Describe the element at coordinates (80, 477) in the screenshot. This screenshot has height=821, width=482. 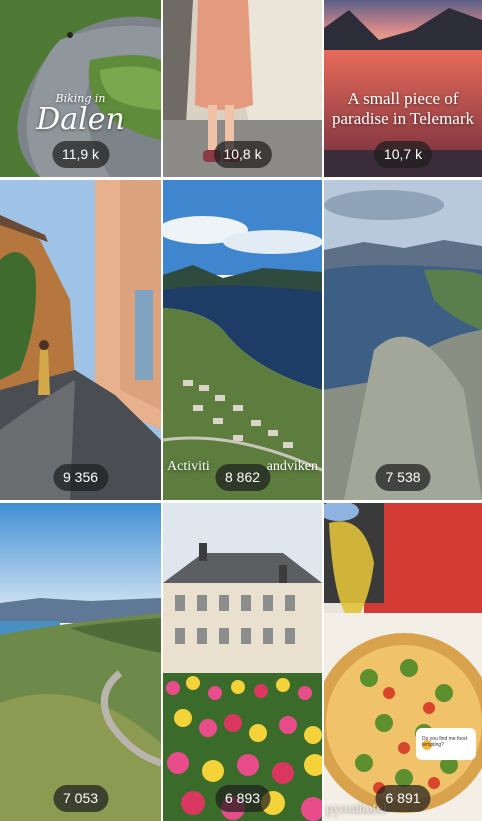
I see `view-count-badge: 9 356` at that location.